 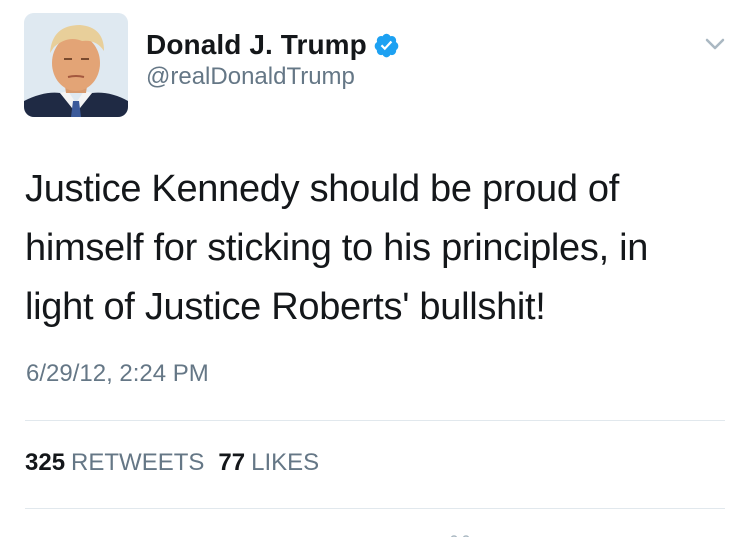 What do you see at coordinates (715, 44) in the screenshot?
I see `chevron-down-icon` at bounding box center [715, 44].